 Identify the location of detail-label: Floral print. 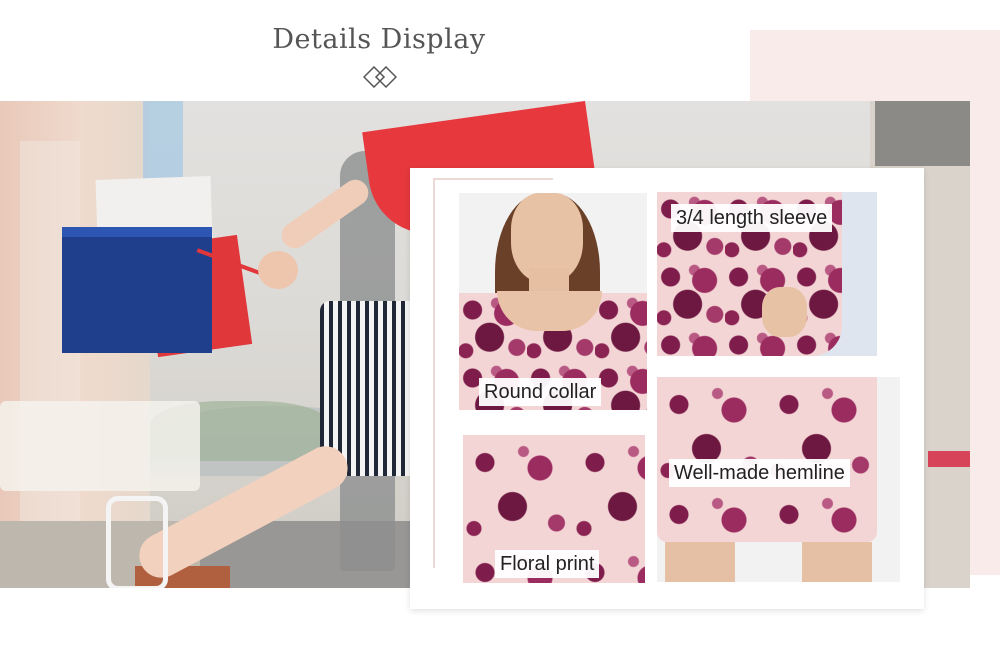
(547, 564).